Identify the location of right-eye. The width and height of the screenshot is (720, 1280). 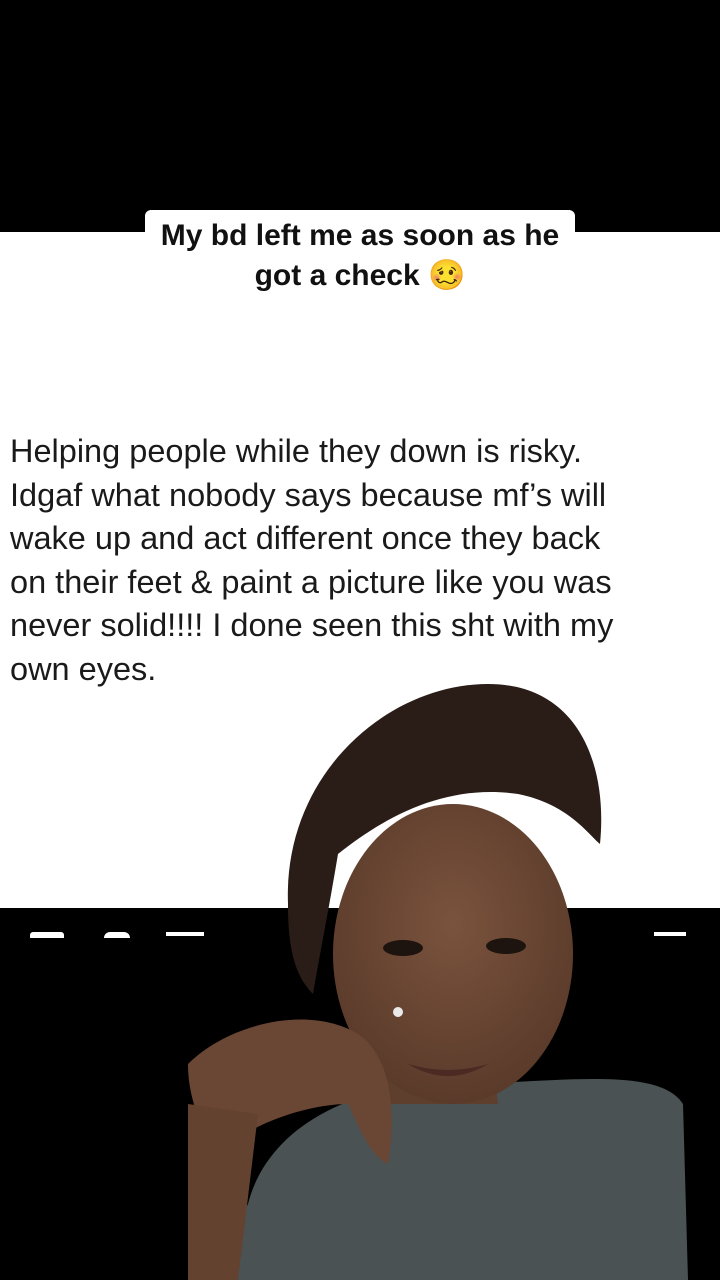
(506, 946).